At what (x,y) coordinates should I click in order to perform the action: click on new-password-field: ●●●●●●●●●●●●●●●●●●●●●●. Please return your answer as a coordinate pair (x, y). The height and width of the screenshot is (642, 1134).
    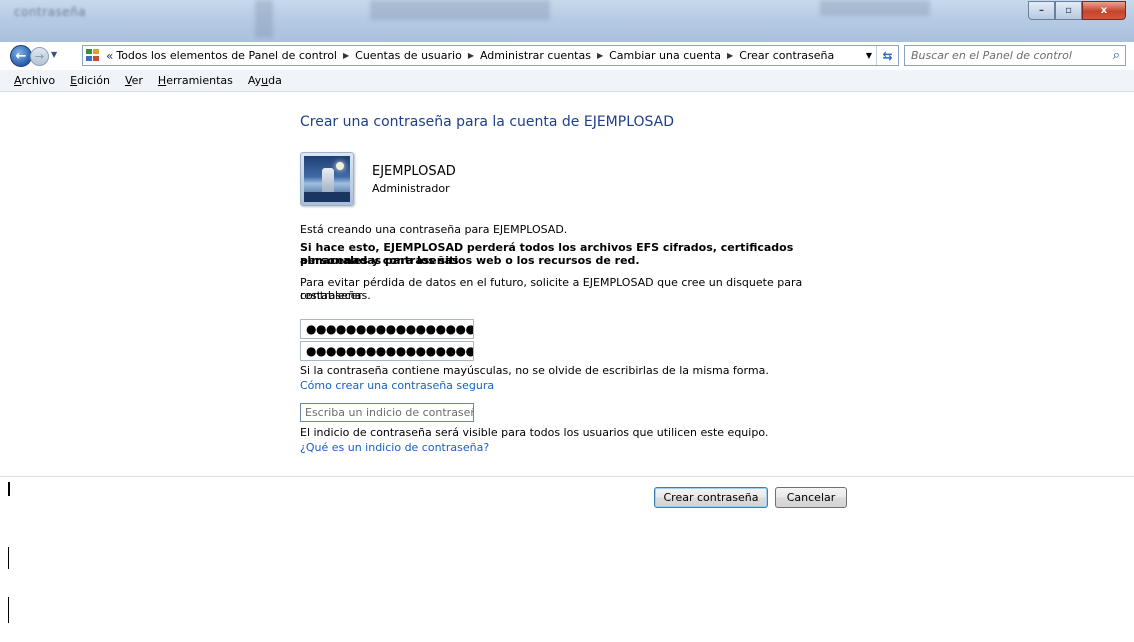
    Looking at the image, I should click on (387, 329).